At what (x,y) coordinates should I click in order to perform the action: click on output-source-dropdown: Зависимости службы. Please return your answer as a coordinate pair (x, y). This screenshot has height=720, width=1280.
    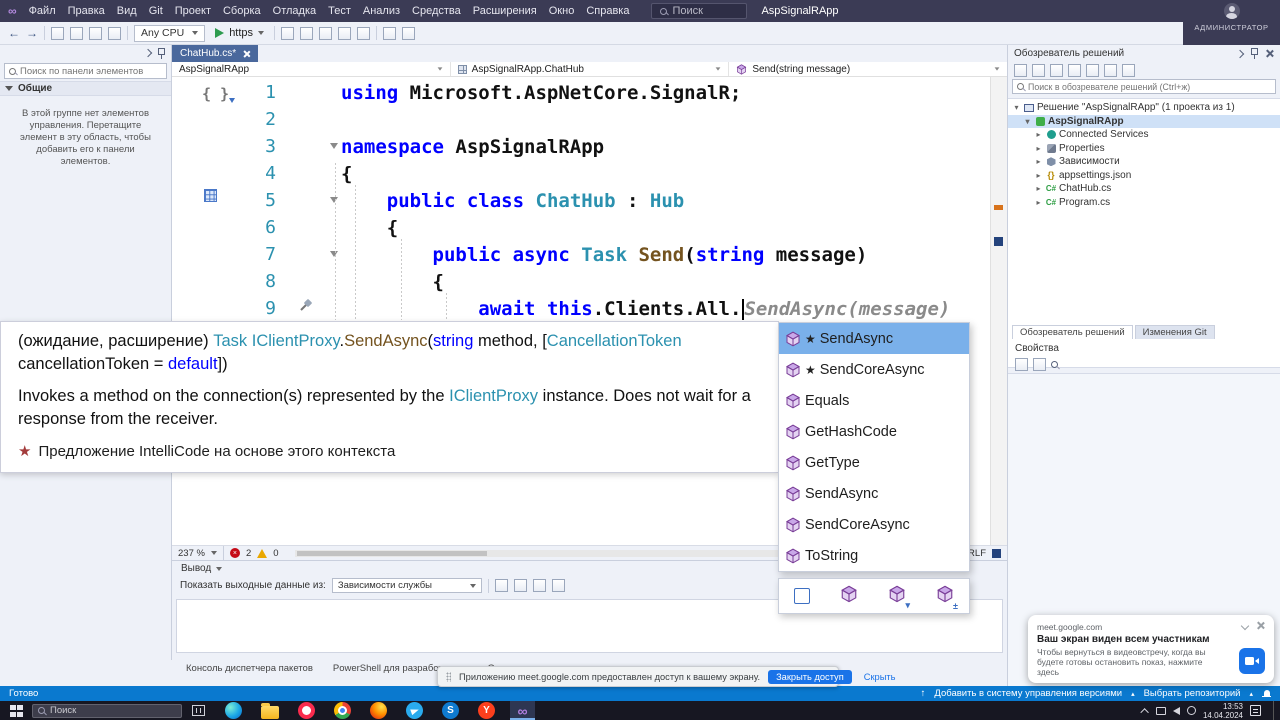
    Looking at the image, I should click on (406, 585).